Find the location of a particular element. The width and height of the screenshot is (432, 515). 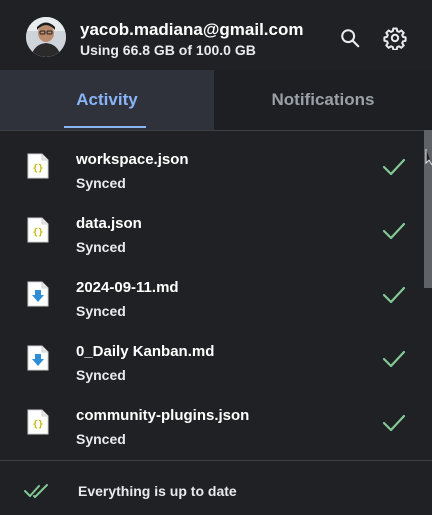

file-name: workspace.json is located at coordinates (132, 159).